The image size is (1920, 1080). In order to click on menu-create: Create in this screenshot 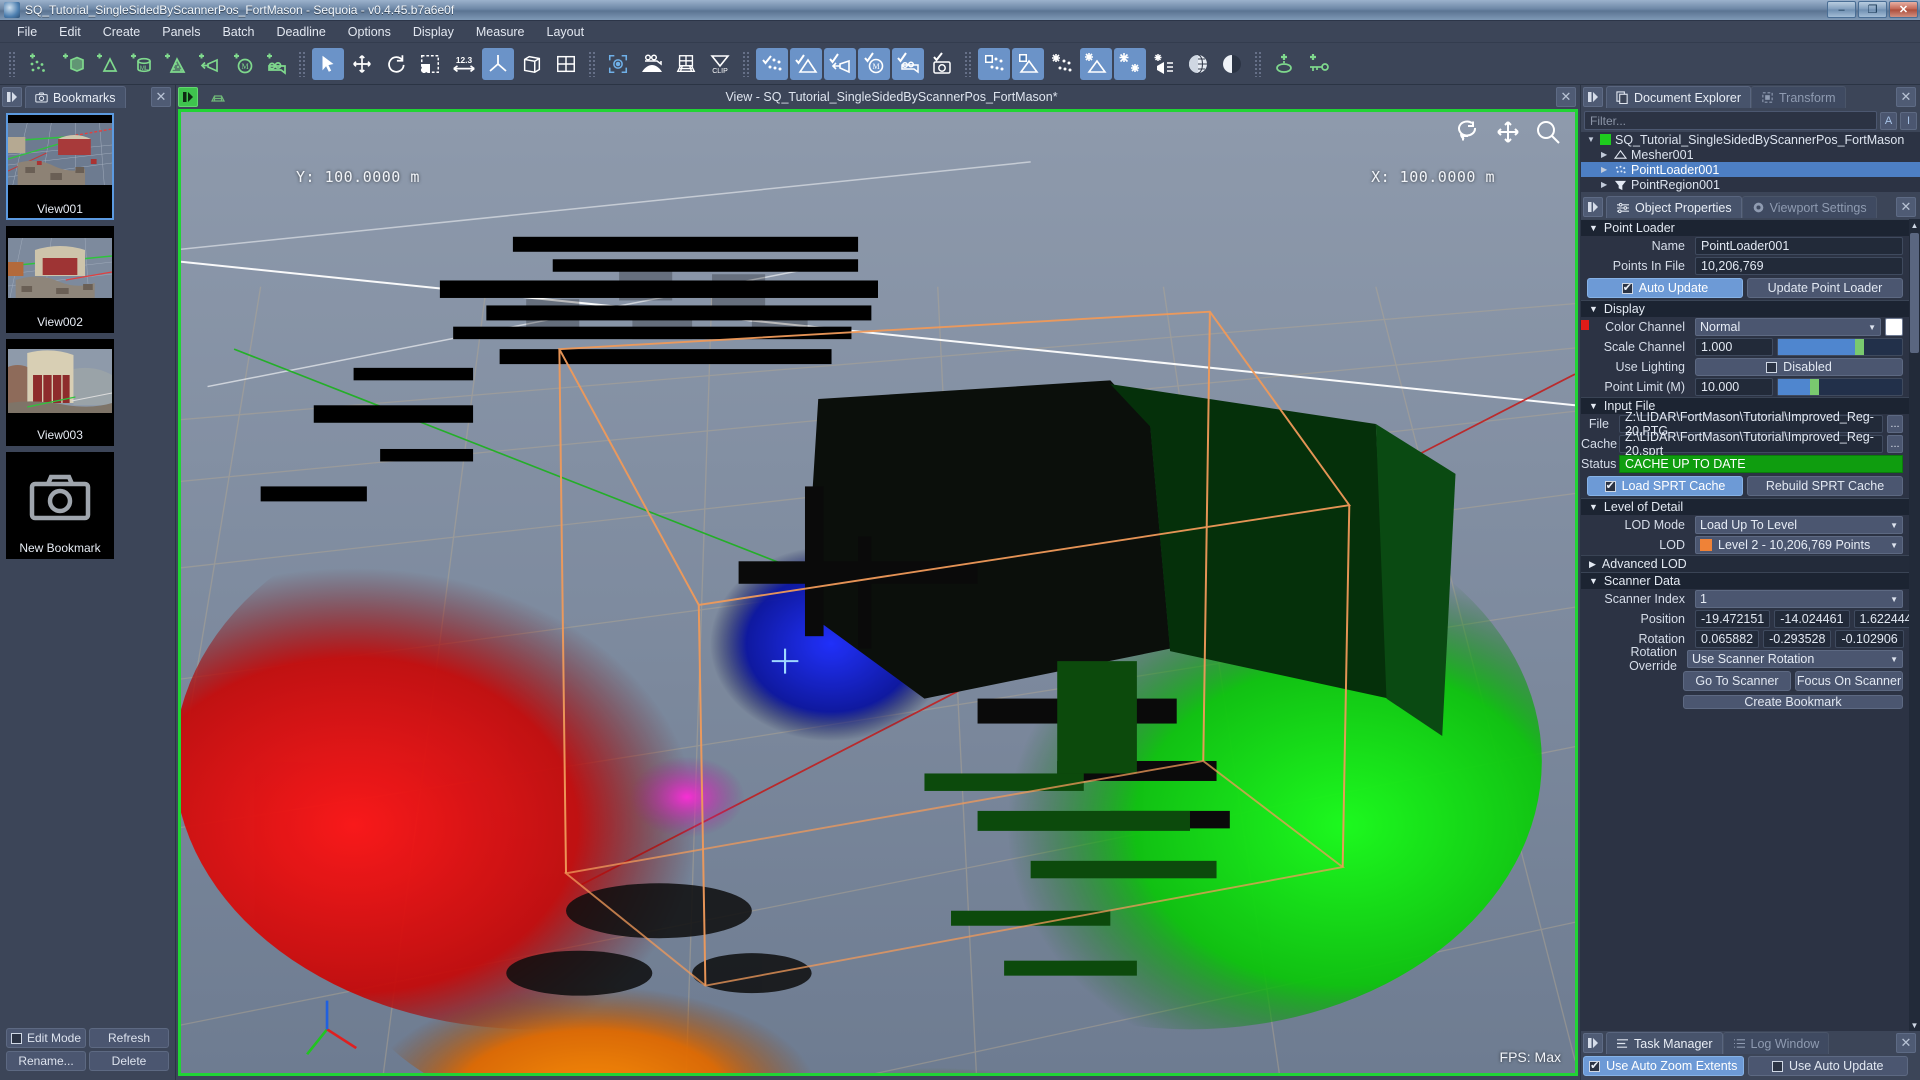, I will do `click(122, 32)`.